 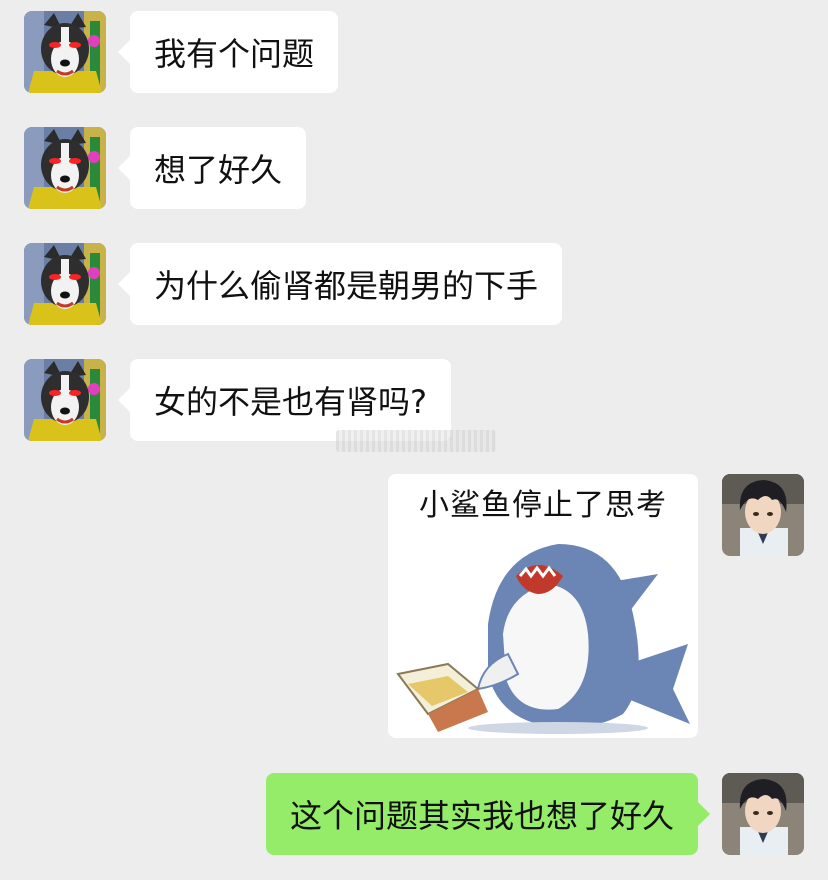 I want to click on incoming-message-bubble: 我有个问题, so click(x=228, y=52).